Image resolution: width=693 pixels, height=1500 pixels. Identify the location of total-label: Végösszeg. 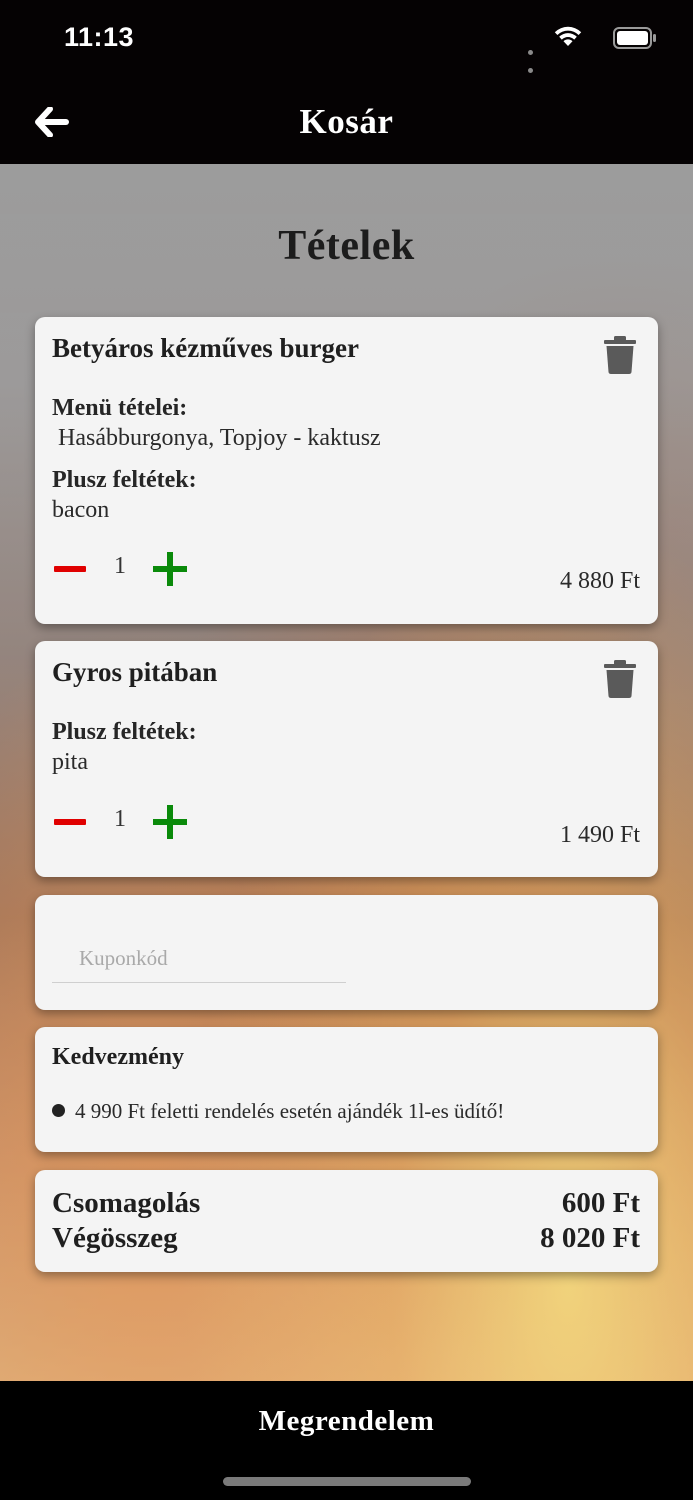
(115, 1238).